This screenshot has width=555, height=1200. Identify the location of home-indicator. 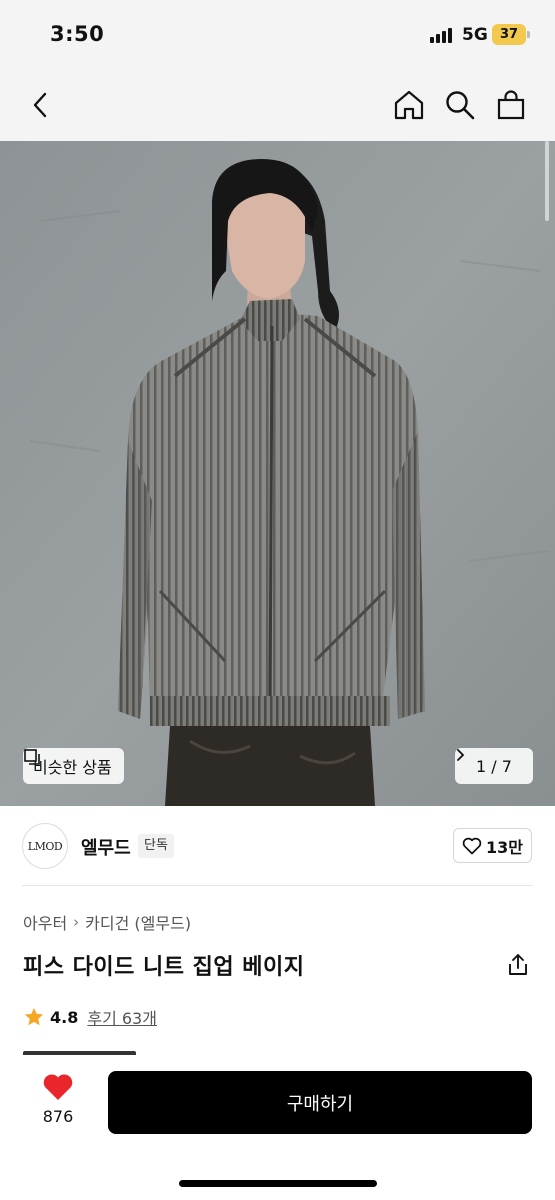
(278, 1183).